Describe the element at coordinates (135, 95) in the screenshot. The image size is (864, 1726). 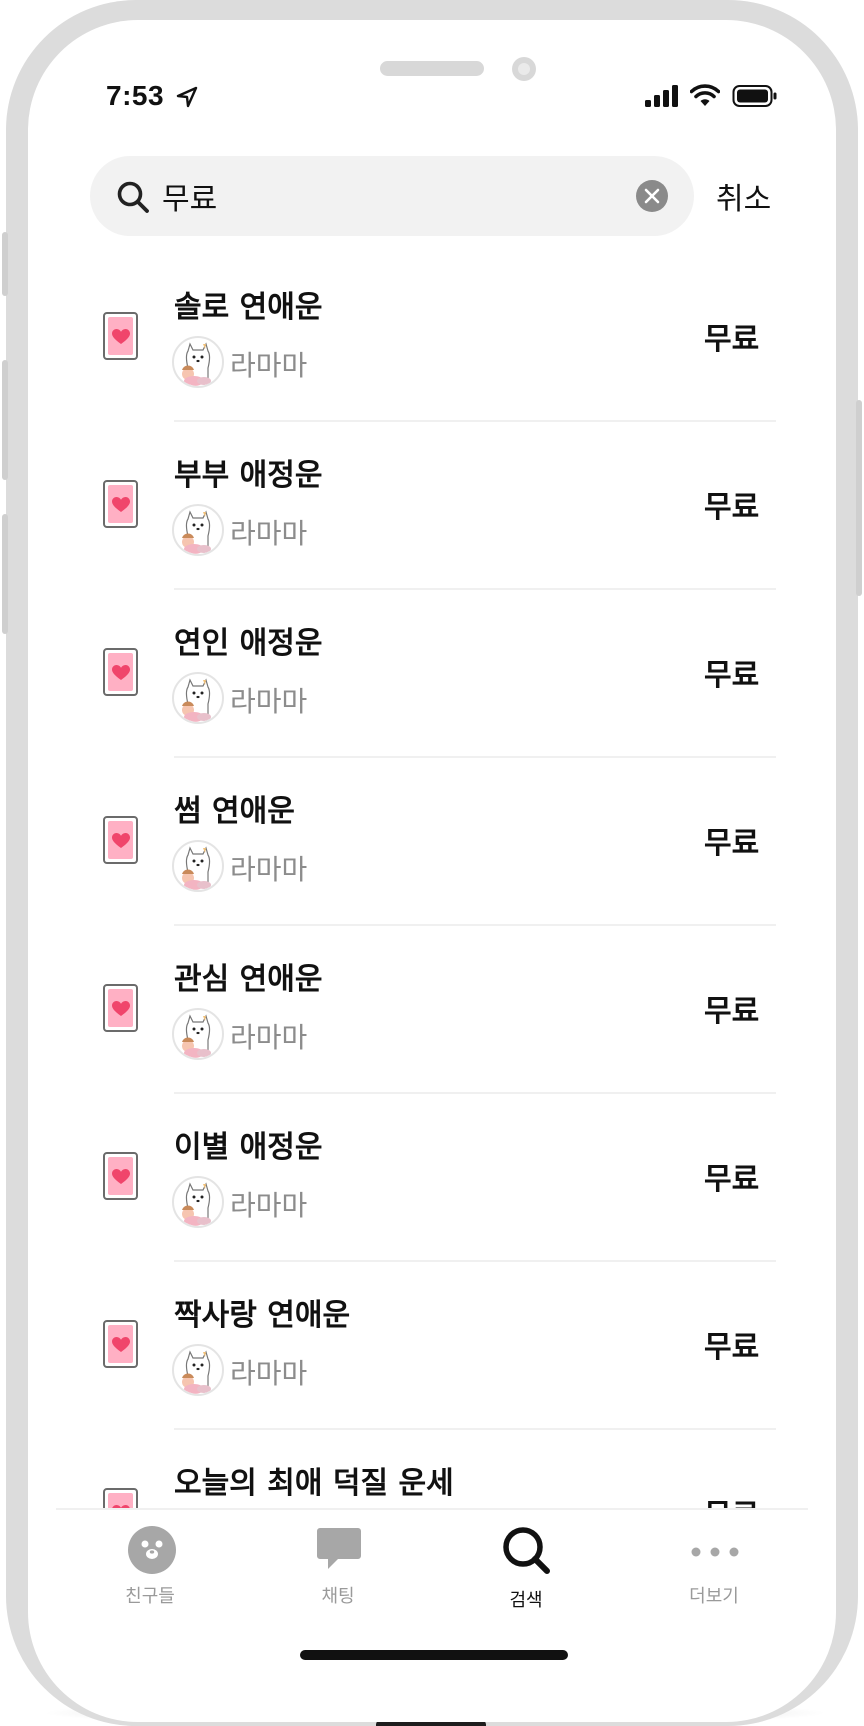
I see `status-time: 7:53` at that location.